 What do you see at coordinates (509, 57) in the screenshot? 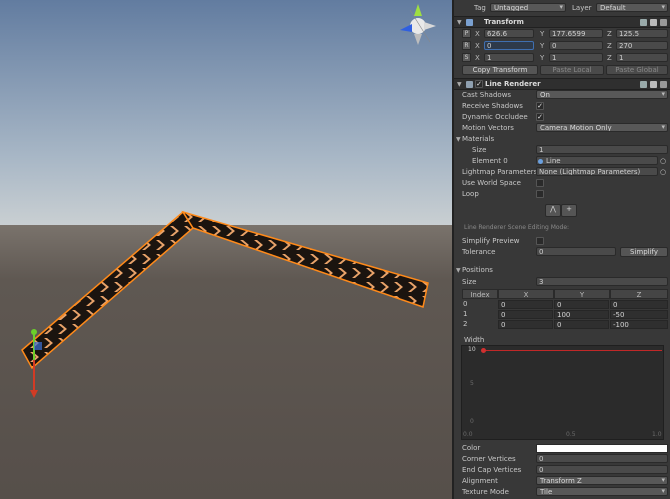
I see `scale-x-field: 1` at bounding box center [509, 57].